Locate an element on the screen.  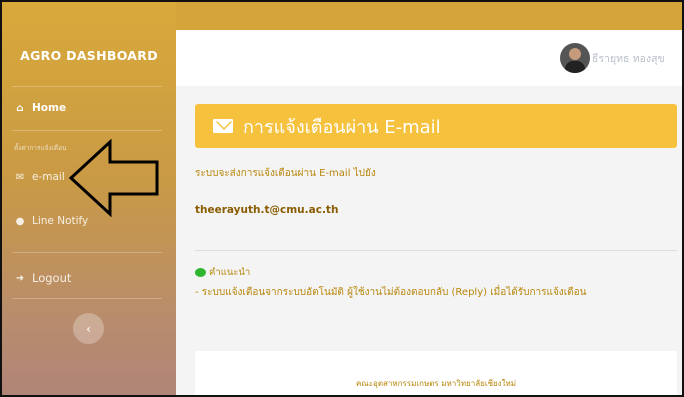
chevron-left-icon: ‹ is located at coordinates (88, 328).